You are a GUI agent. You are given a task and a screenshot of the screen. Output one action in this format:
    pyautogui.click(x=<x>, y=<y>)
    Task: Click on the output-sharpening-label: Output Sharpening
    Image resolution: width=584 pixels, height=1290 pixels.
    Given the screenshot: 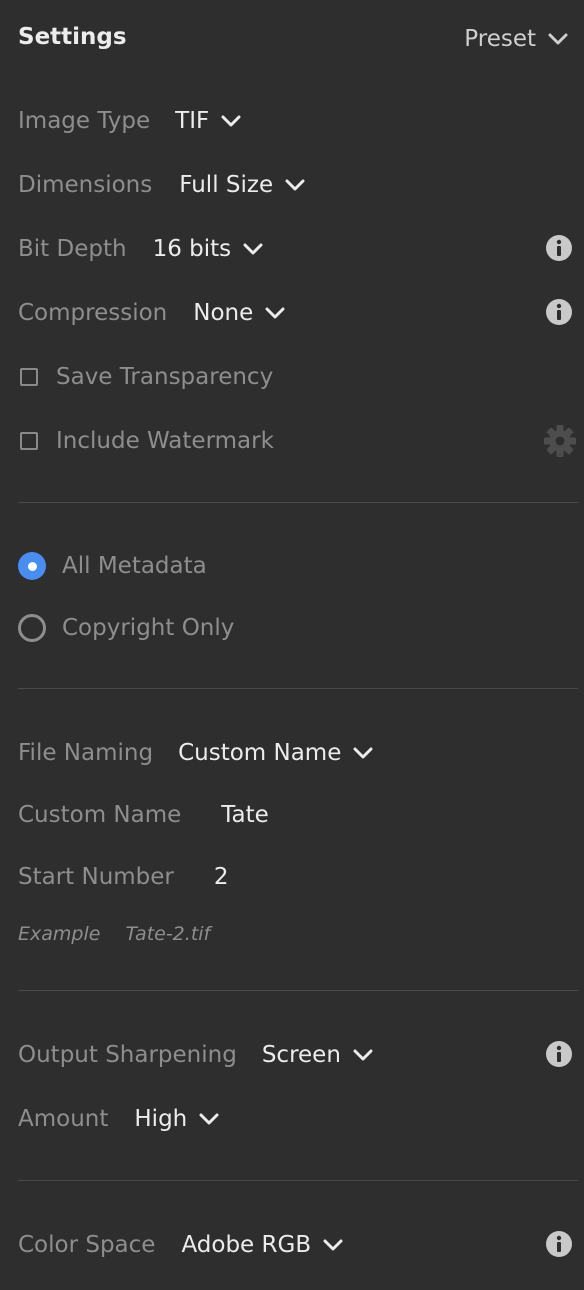 What is the action you would take?
    pyautogui.click(x=127, y=1055)
    